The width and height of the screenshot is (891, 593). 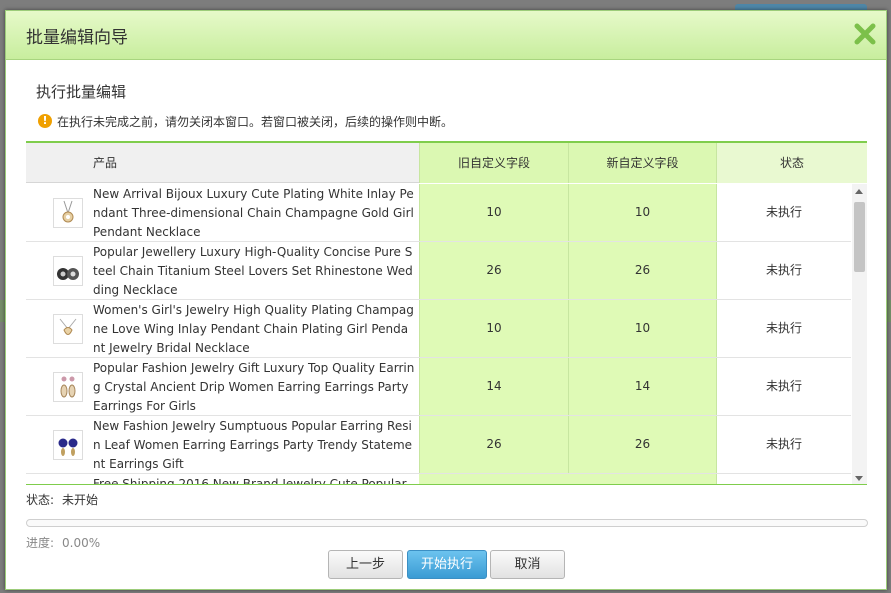 I want to click on progress-value: 0.00%, so click(x=81, y=543).